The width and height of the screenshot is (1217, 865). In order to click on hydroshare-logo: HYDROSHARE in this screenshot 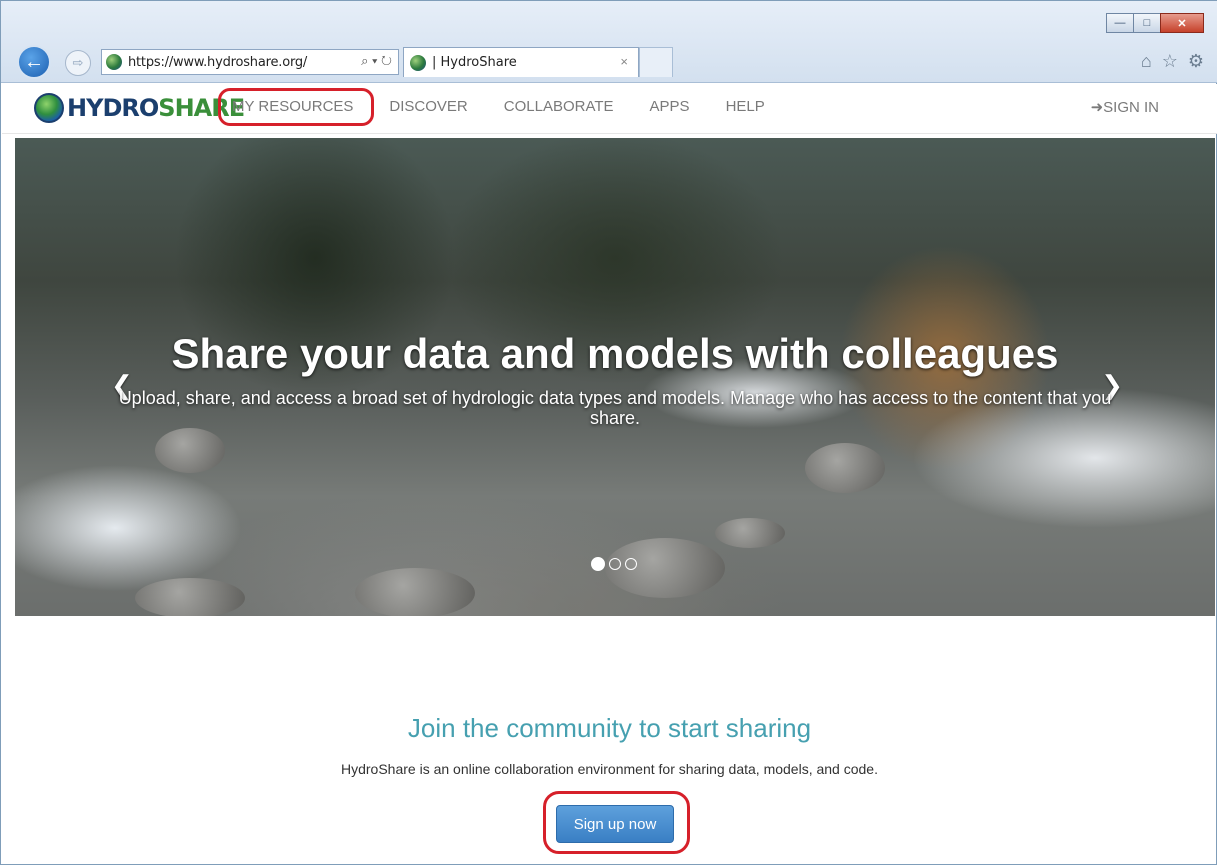, I will do `click(139, 108)`.